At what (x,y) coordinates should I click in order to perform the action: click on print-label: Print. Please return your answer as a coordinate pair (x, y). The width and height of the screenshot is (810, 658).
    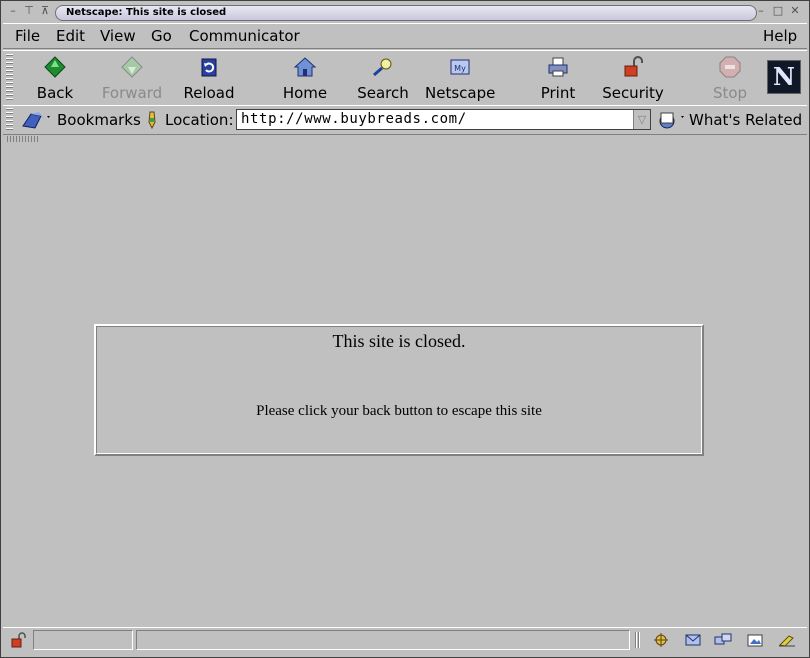
    Looking at the image, I should click on (558, 93).